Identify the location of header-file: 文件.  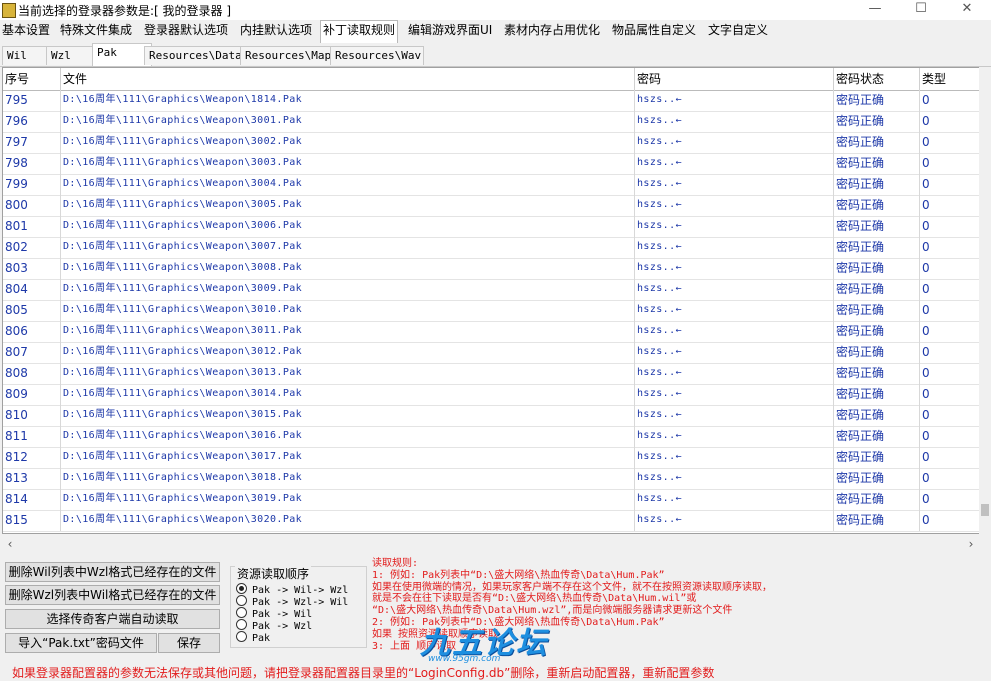
(348, 79).